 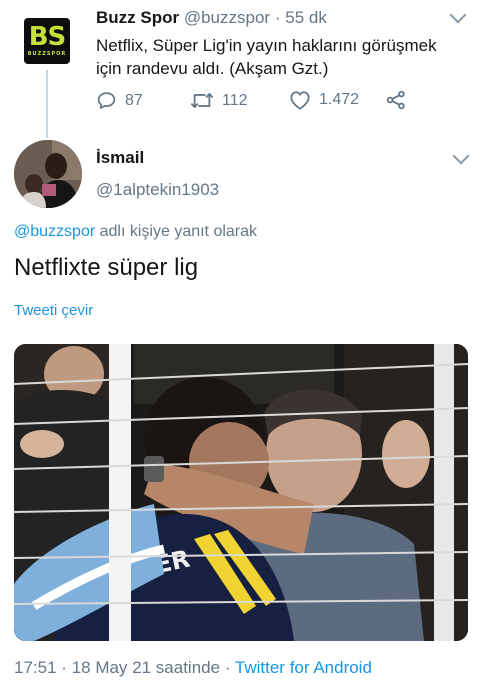 I want to click on replying-to-label: adlı kişiye yanıt olarak, so click(x=176, y=231).